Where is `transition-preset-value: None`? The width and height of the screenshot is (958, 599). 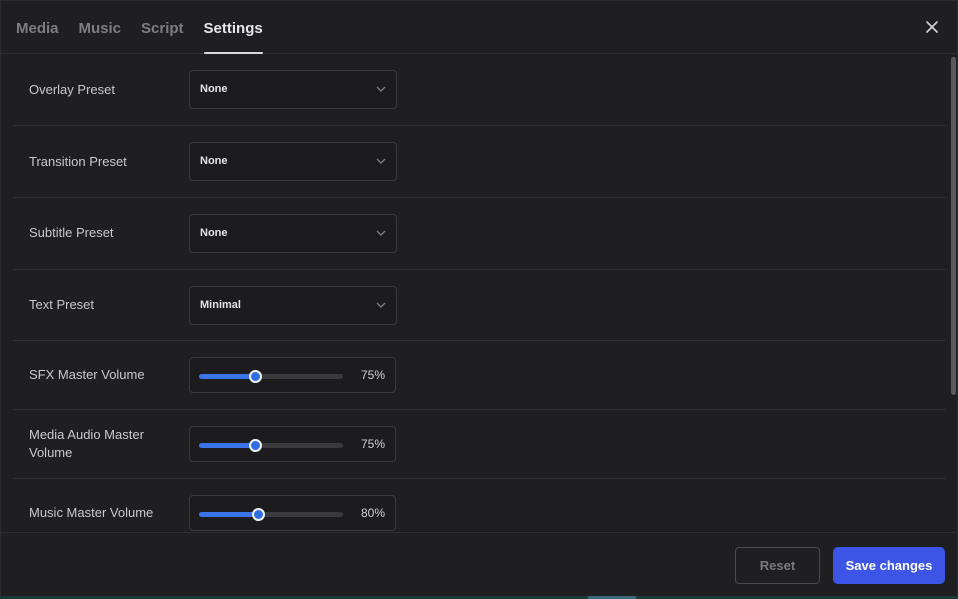 transition-preset-value: None is located at coordinates (214, 161).